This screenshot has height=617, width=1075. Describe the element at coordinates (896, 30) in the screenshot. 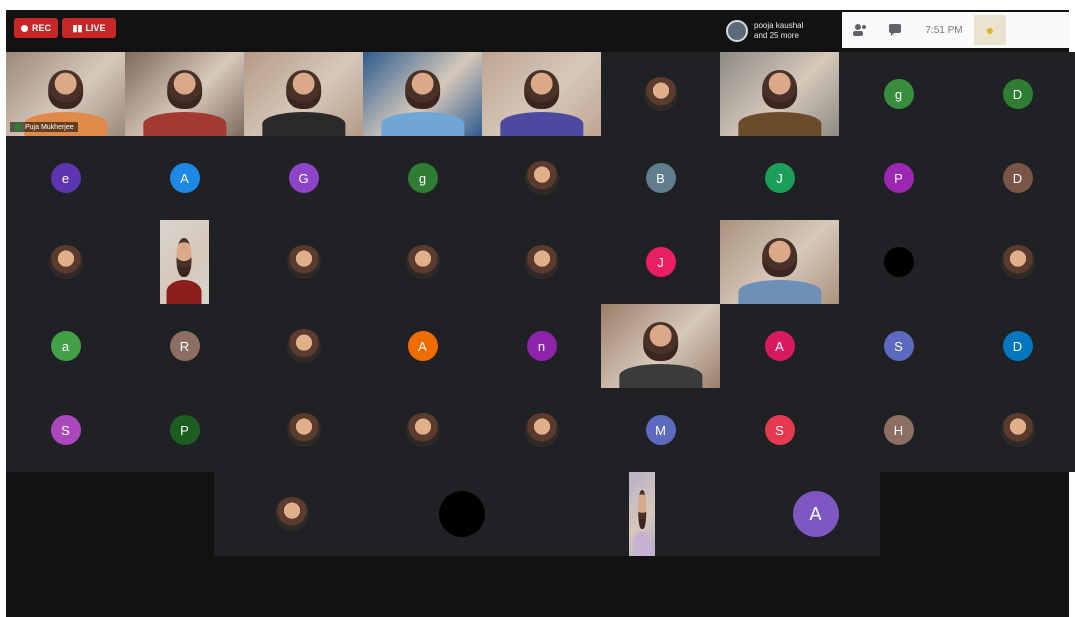

I see `chat-icon` at that location.